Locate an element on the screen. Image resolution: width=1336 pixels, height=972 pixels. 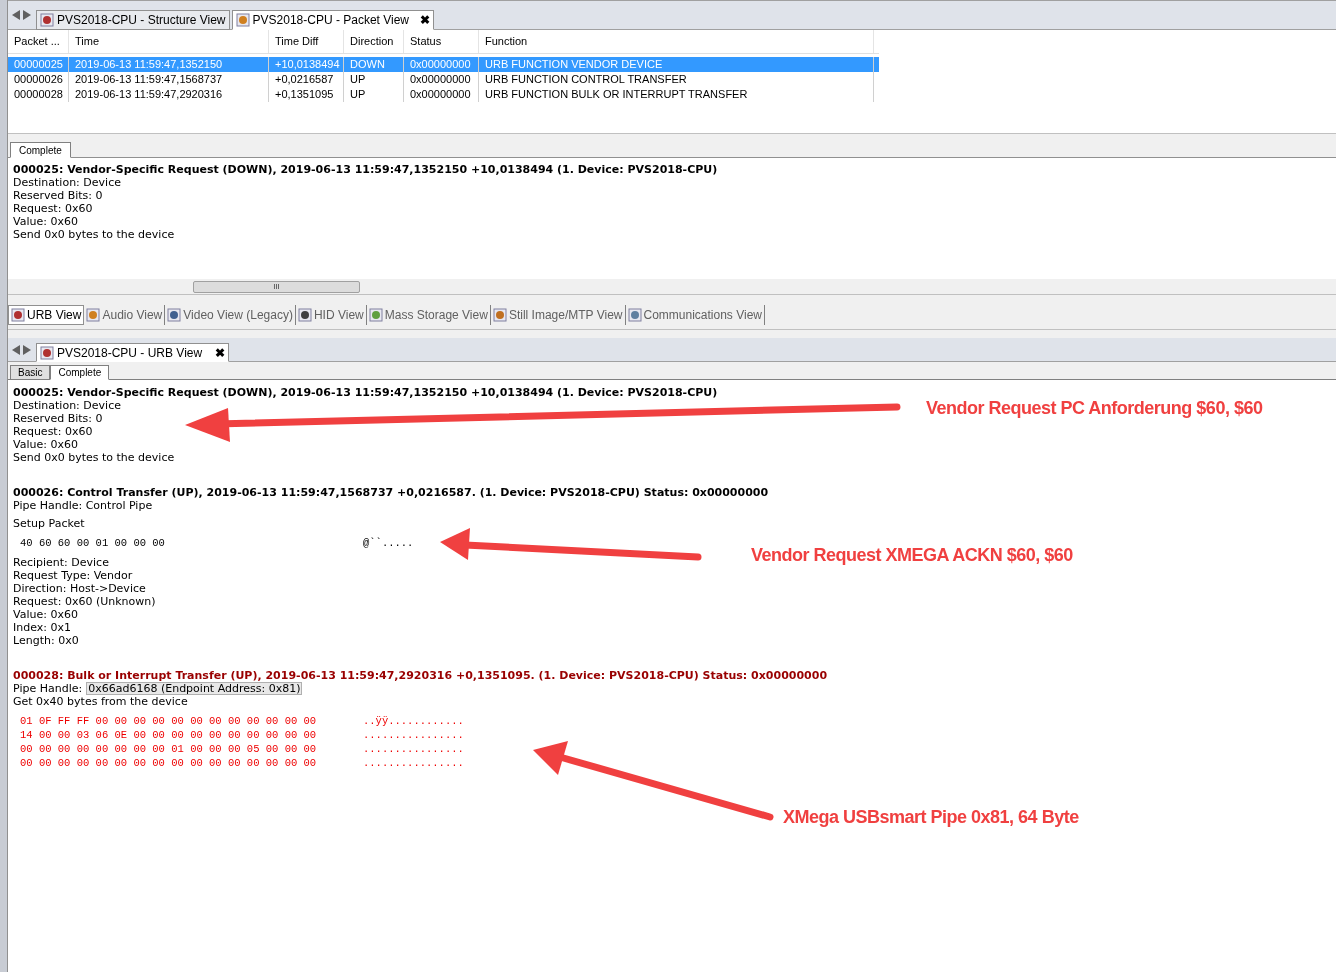
annotation-text: XMega USBsmart Pipe 0x81, 64 Byte is located at coordinates (931, 817).